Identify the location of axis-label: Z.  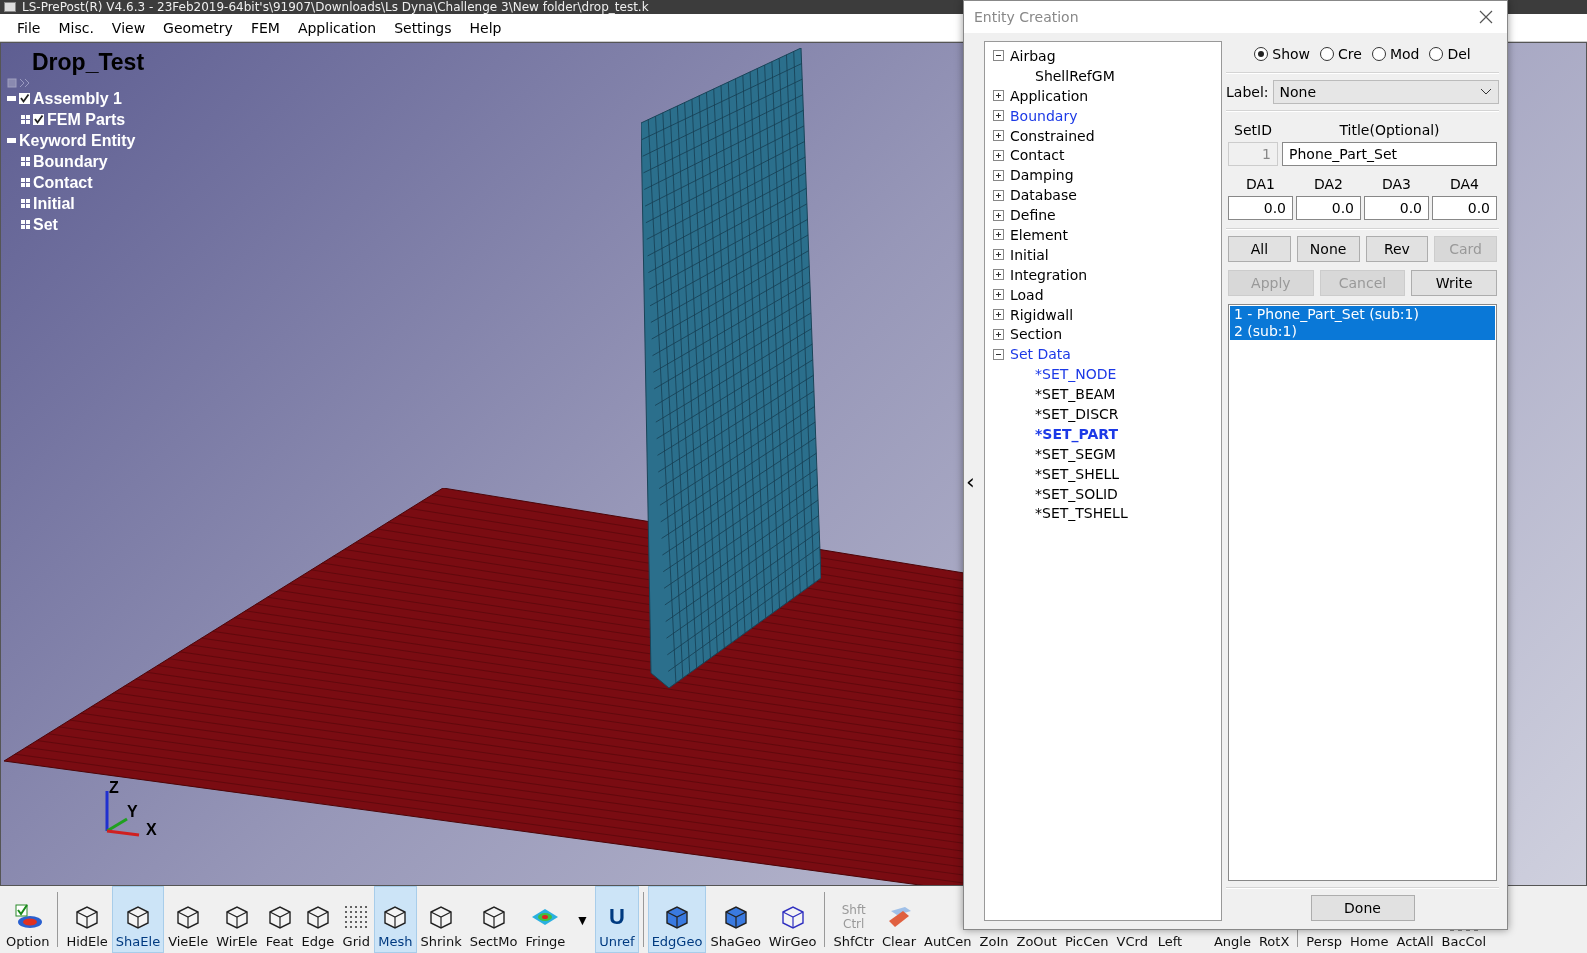
(114, 788).